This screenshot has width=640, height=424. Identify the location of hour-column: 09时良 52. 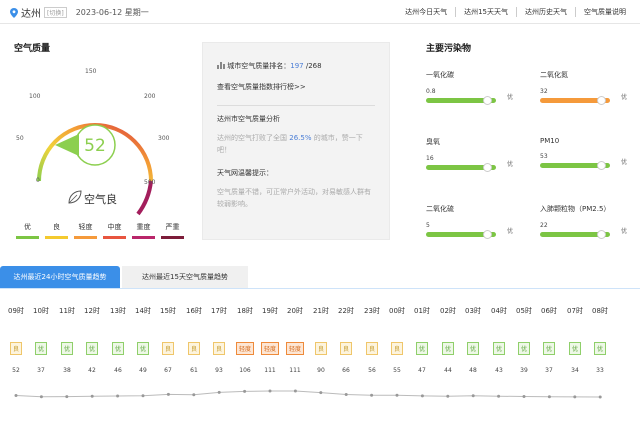
(16, 340).